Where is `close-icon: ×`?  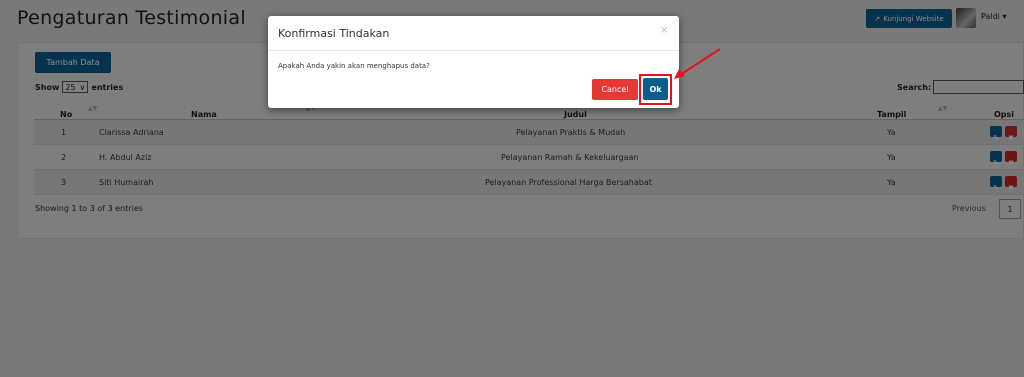 close-icon: × is located at coordinates (664, 30).